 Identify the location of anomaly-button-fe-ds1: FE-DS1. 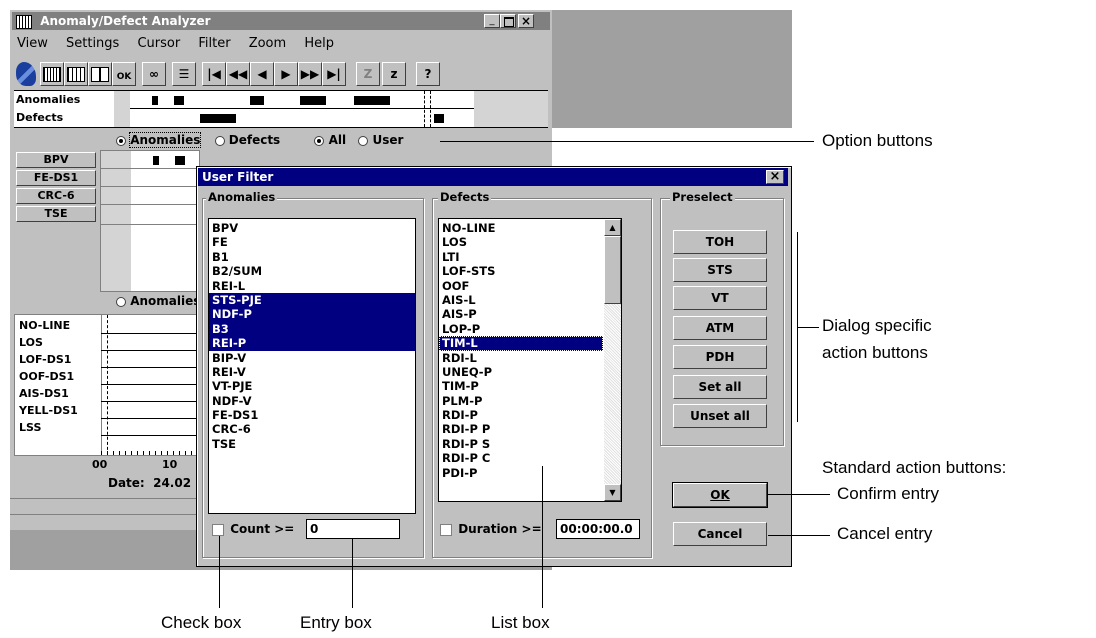
(56, 178).